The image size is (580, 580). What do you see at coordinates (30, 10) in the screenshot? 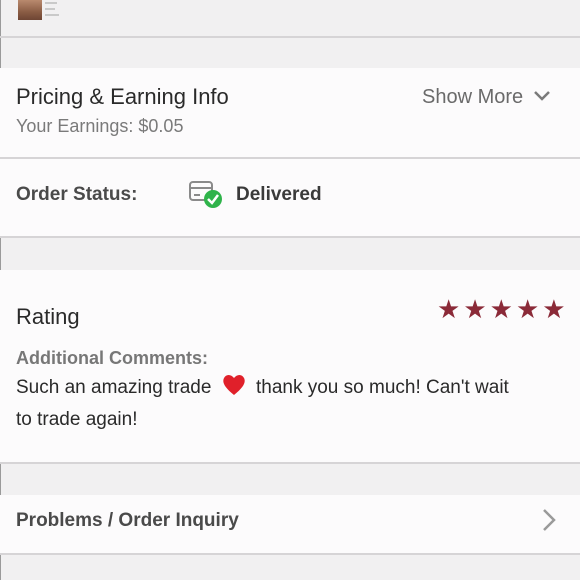
I see `listing-thumbnail` at bounding box center [30, 10].